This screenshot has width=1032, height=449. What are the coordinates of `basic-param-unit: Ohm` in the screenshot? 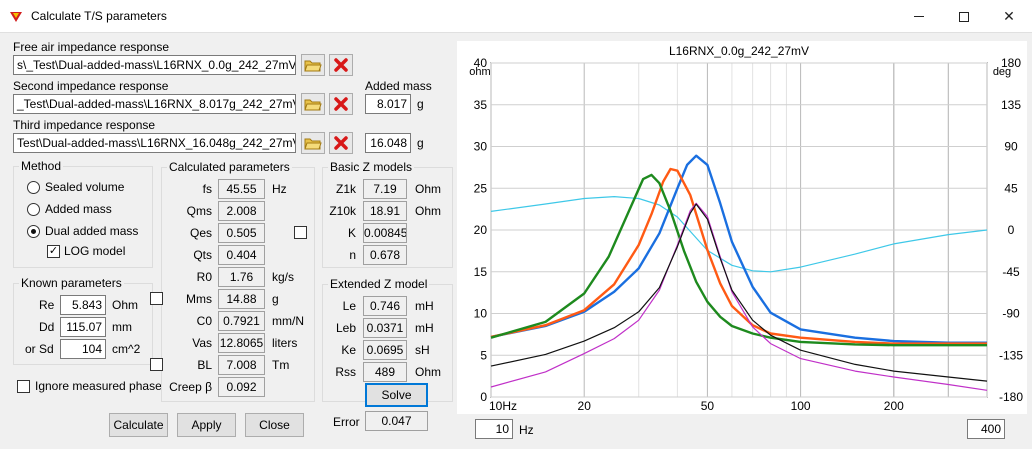 It's located at (428, 211).